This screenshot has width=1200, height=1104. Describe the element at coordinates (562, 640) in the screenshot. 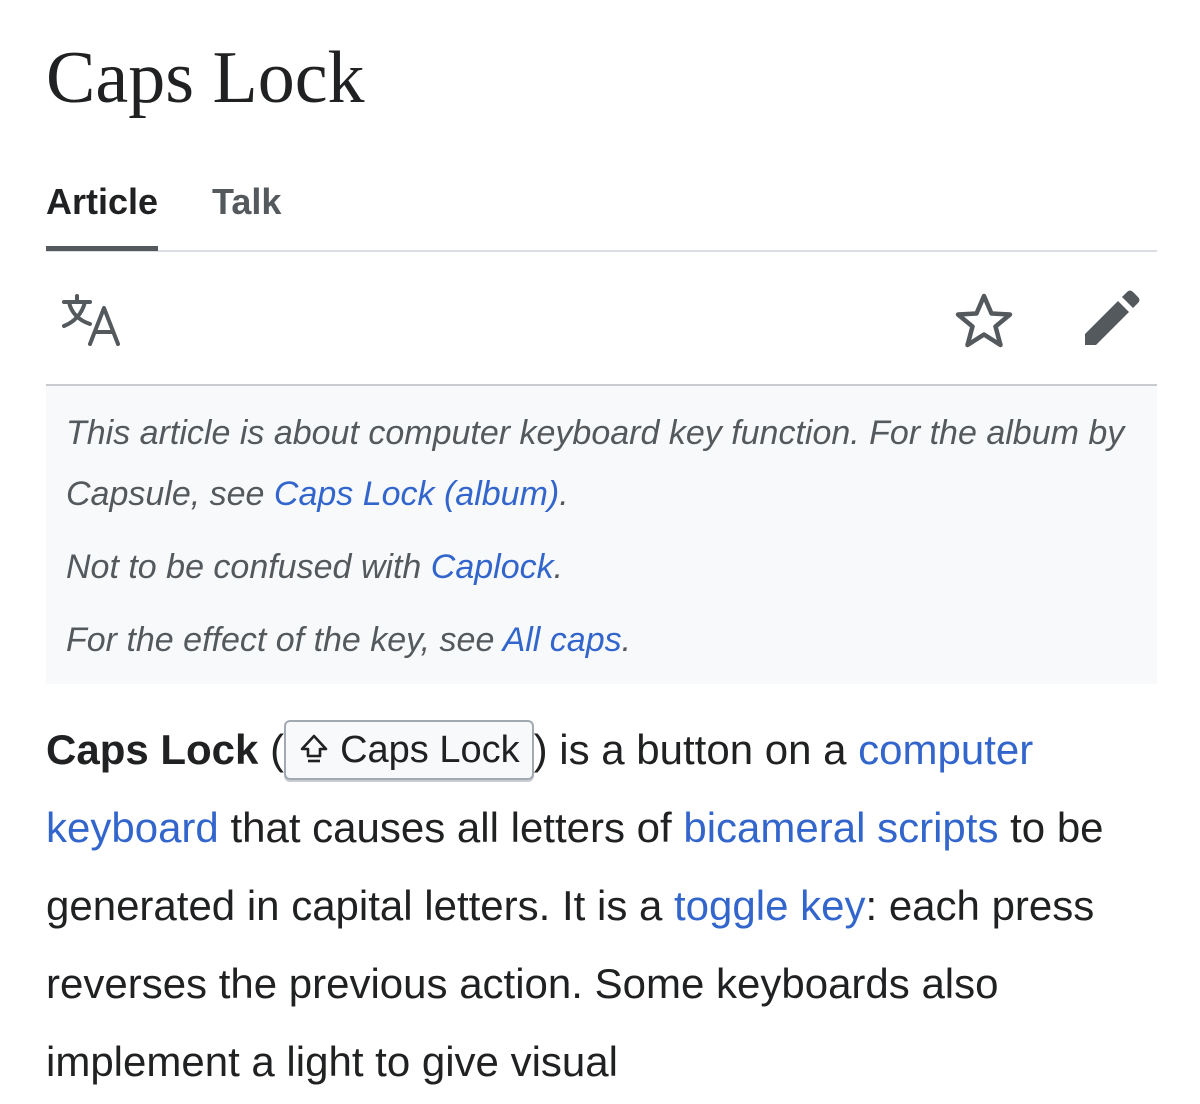

I see `link-all-caps: All caps` at that location.